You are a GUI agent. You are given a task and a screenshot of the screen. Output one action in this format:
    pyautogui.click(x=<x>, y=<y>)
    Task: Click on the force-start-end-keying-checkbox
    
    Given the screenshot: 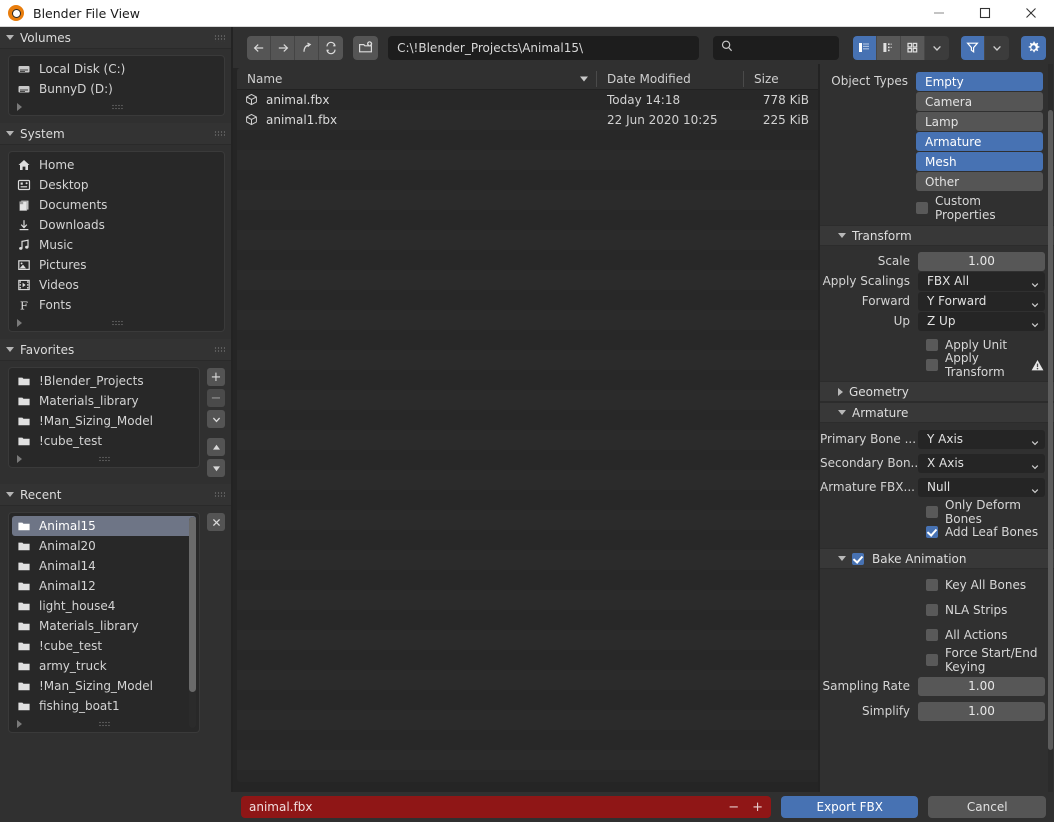 What is the action you would take?
    pyautogui.click(x=932, y=660)
    